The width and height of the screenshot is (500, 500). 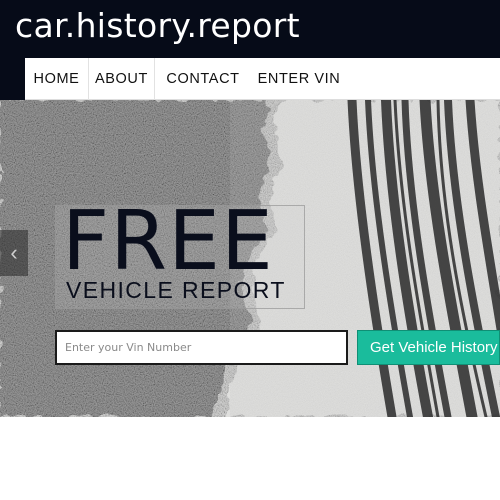 What do you see at coordinates (428, 347) in the screenshot?
I see `get-vehicle-history-button: Get Vehicle History` at bounding box center [428, 347].